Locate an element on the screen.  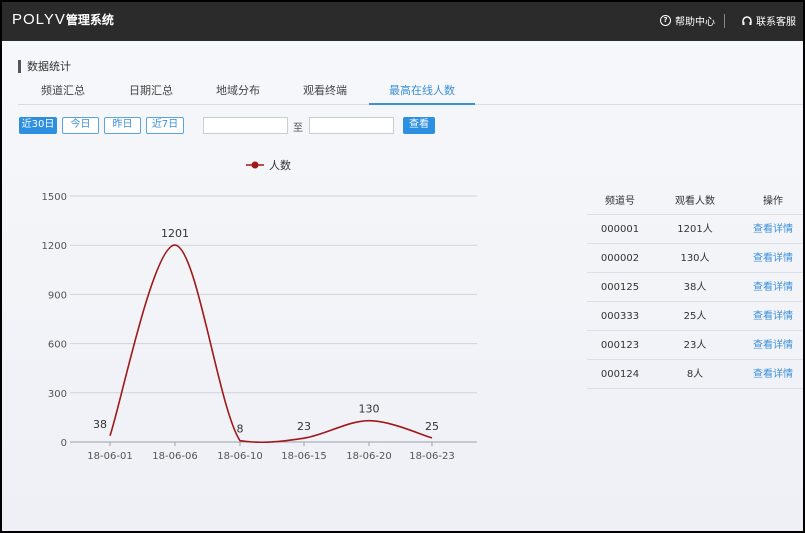
table-header: 频道号 观看人数 操作 is located at coordinates (695, 201).